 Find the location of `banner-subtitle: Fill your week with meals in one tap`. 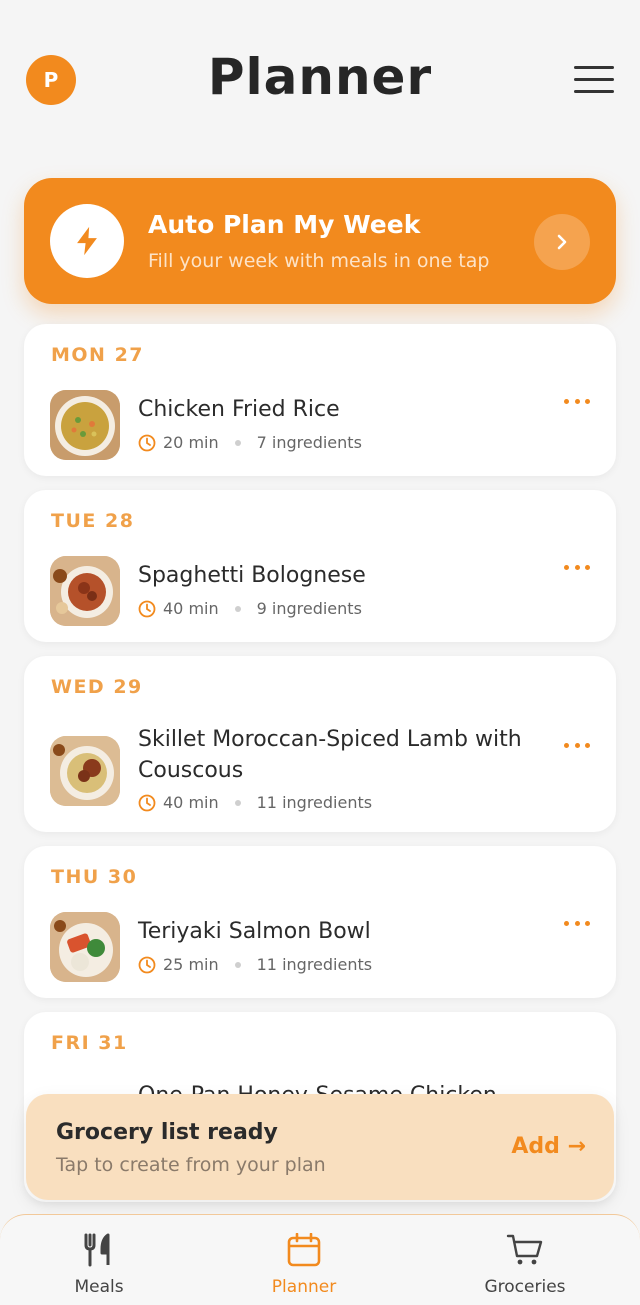

banner-subtitle: Fill your week with meals in one tap is located at coordinates (319, 261).